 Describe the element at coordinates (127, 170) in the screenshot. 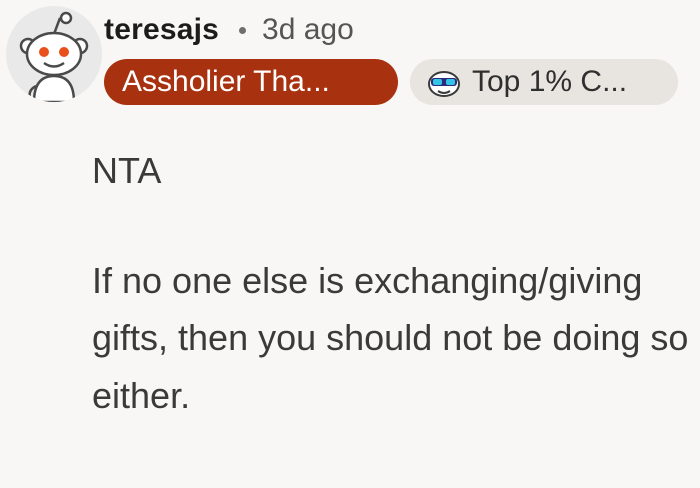

I see `comment-paragraph: NTA` at that location.